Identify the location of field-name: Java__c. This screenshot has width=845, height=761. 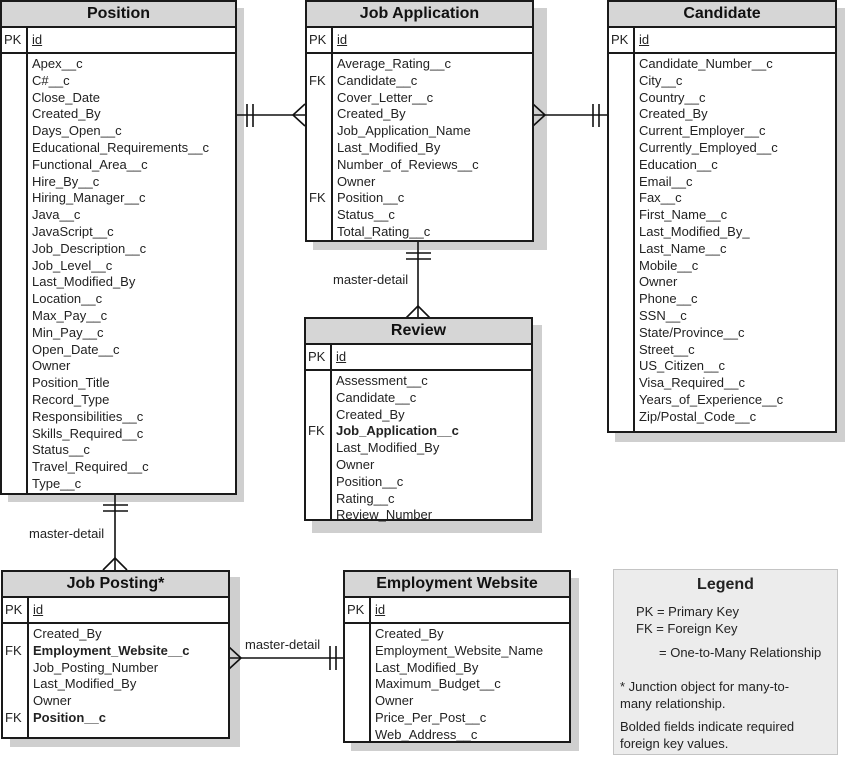
(56, 215).